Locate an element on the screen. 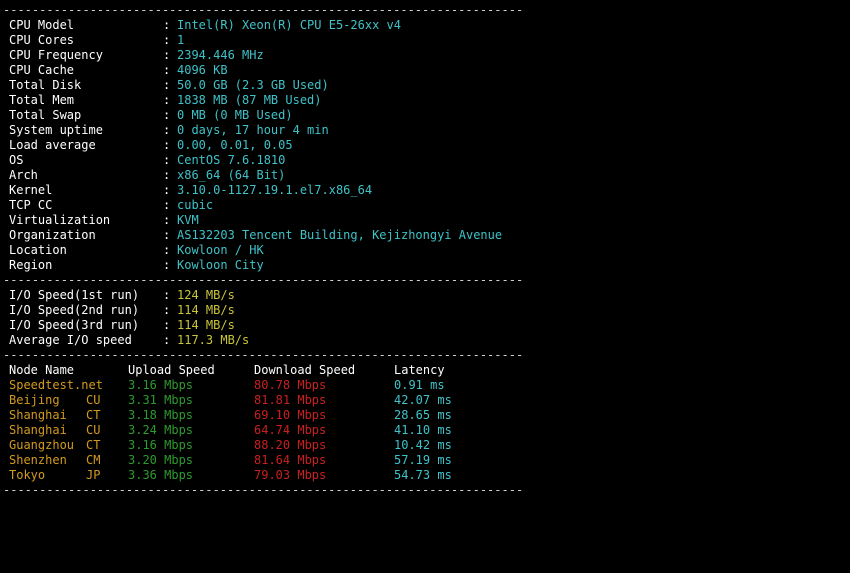  info-label: CPU Model is located at coordinates (42, 25).